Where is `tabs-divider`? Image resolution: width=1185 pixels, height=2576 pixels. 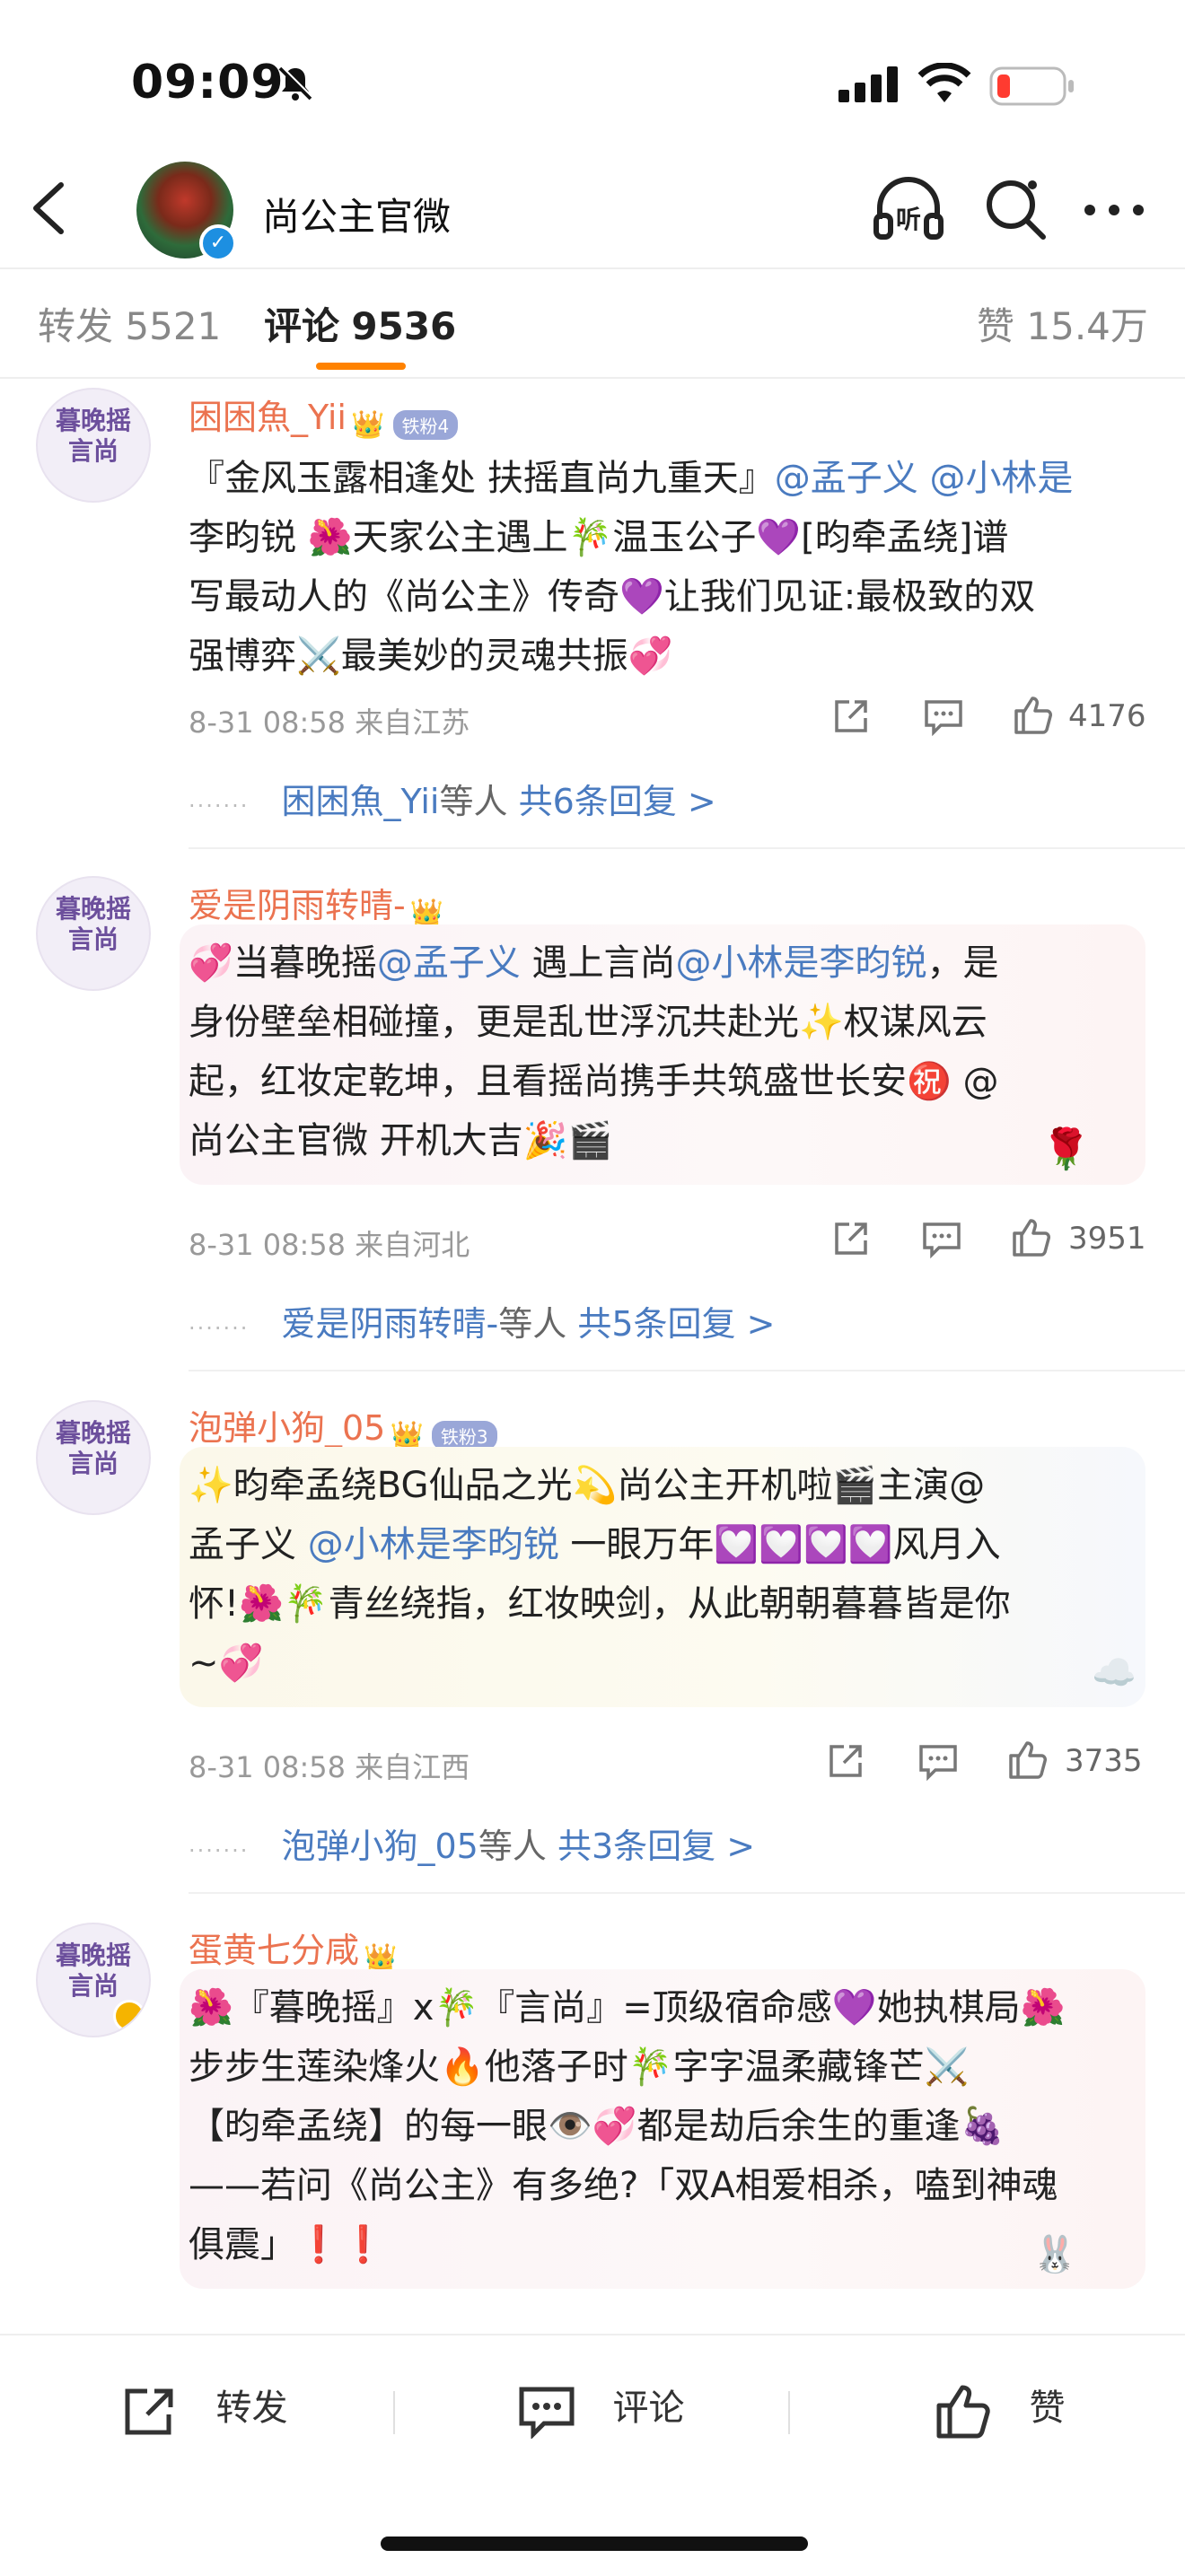 tabs-divider is located at coordinates (592, 378).